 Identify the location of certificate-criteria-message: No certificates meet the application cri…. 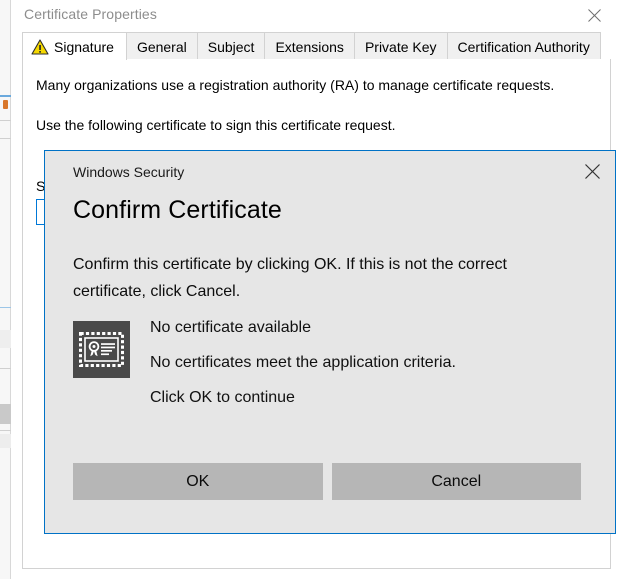
(303, 362).